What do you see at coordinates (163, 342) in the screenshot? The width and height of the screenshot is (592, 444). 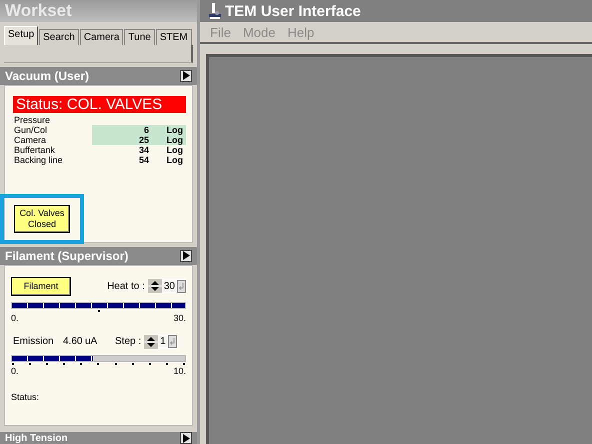 I see `step-value-field: 1` at bounding box center [163, 342].